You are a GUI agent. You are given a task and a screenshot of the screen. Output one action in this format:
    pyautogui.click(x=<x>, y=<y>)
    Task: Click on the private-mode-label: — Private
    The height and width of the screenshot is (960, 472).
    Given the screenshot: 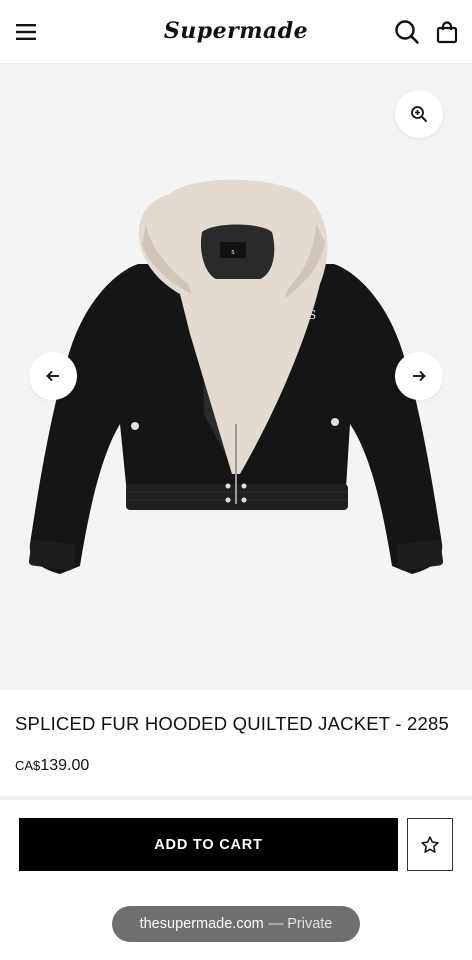 What is the action you would take?
    pyautogui.click(x=300, y=924)
    